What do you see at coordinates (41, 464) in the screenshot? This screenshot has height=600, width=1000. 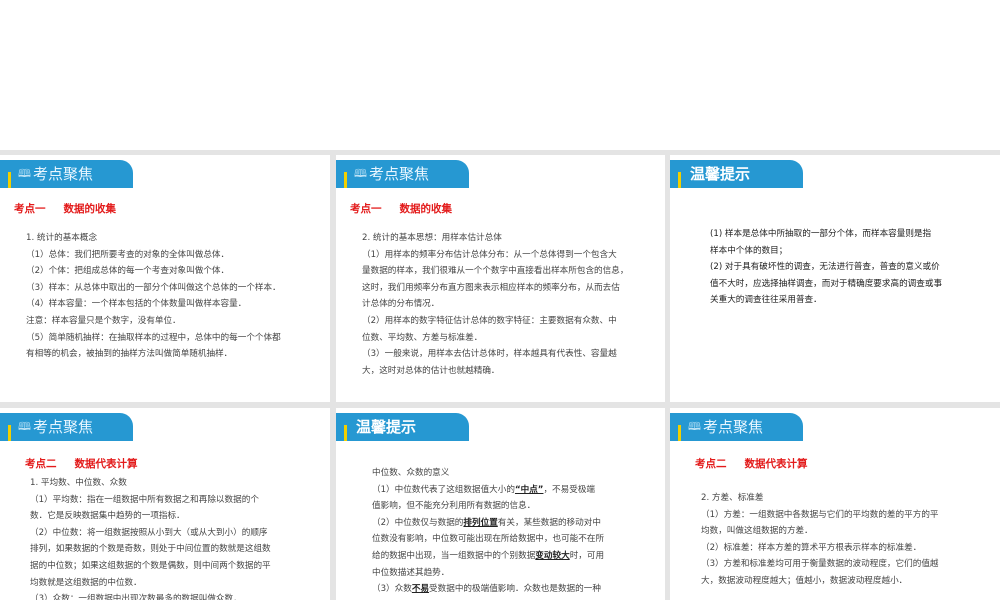 I see `section-heading-part: 考点二` at bounding box center [41, 464].